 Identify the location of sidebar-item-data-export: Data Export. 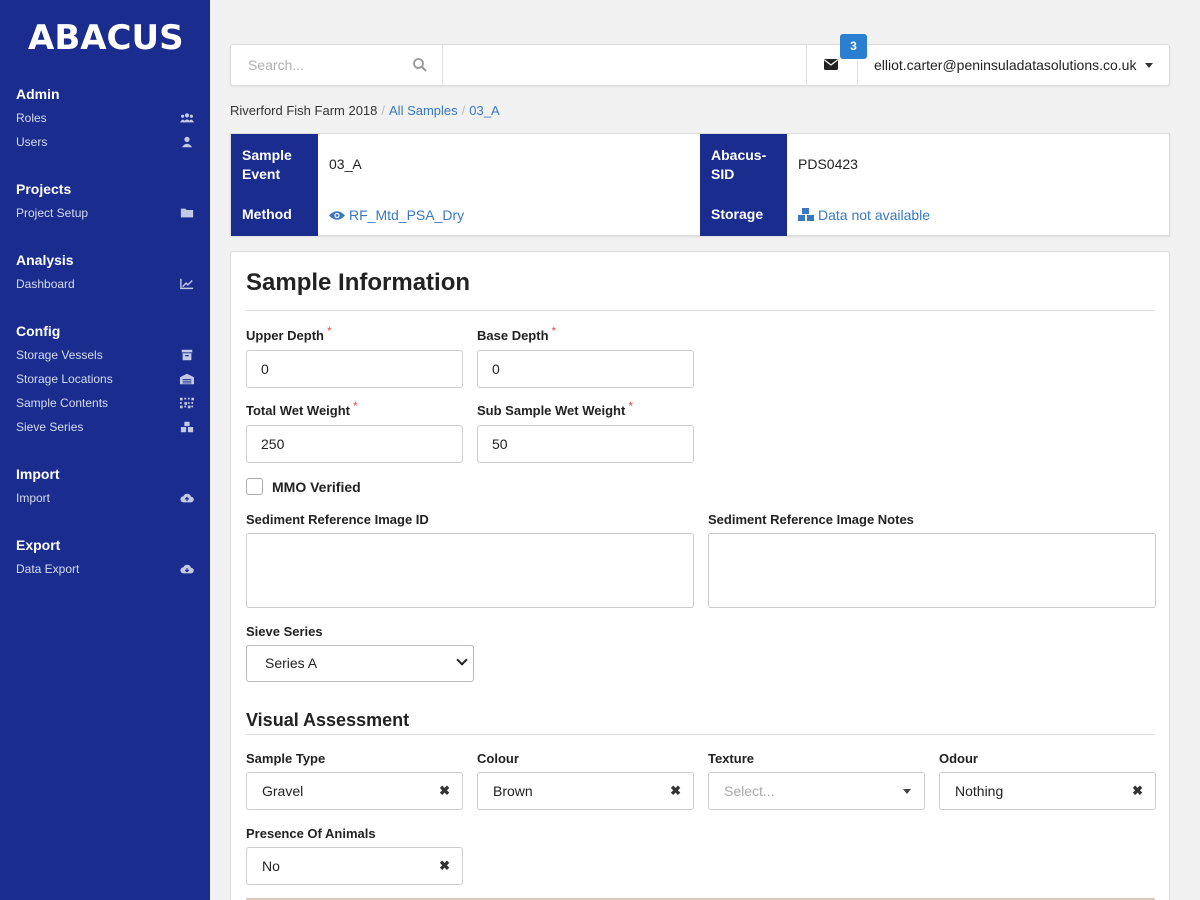
(105, 569).